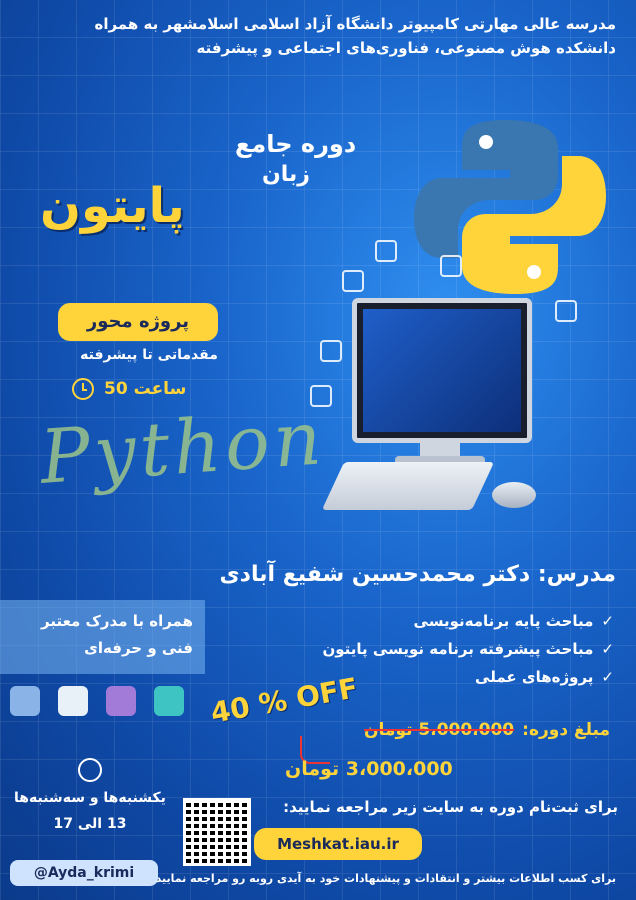 The image size is (636, 900). Describe the element at coordinates (566, 311) in the screenshot. I see `gear-icon` at that location.